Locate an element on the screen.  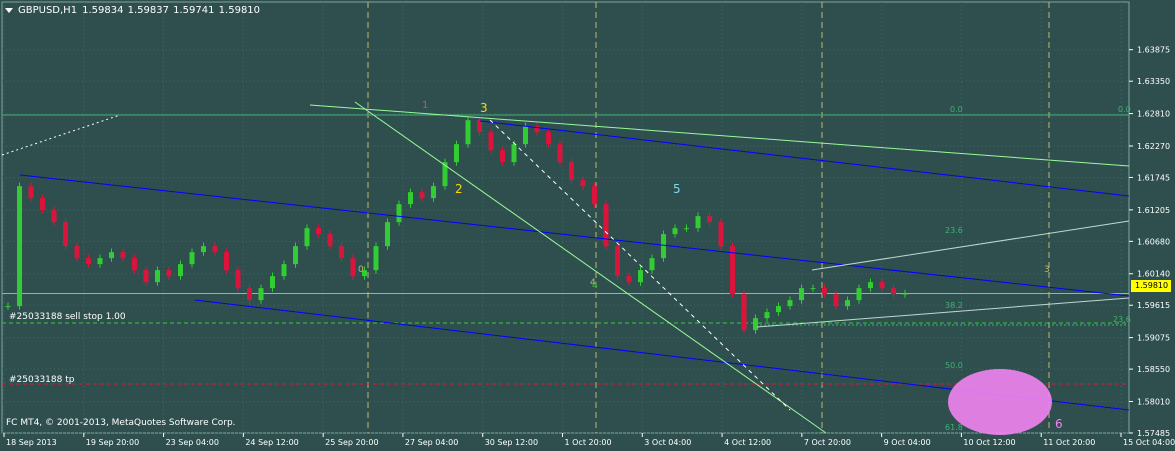
x-tick-label: 11 Oct 20:00 is located at coordinates (1069, 442).